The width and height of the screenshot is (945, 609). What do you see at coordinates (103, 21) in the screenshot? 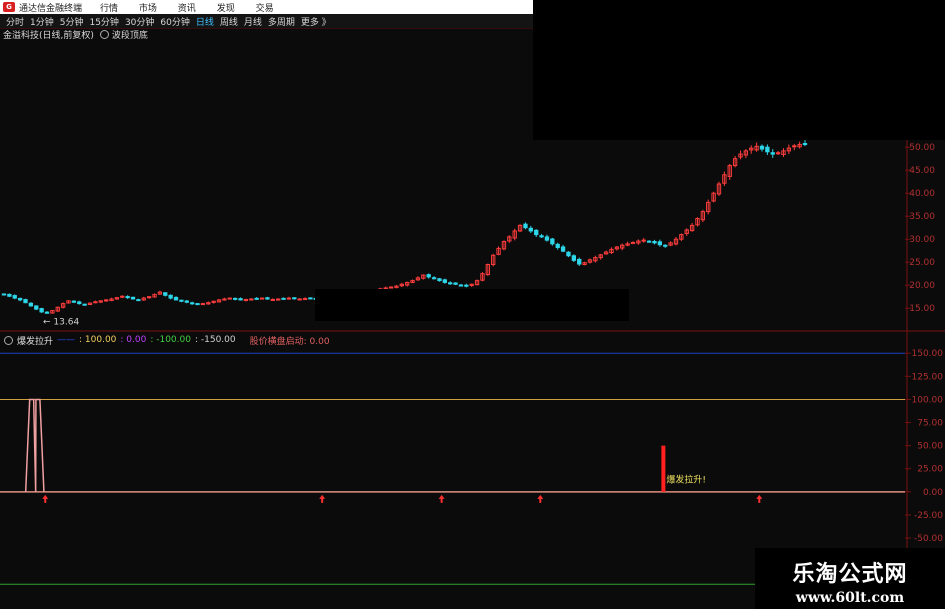
I see `tab-15min: 15分钟` at bounding box center [103, 21].